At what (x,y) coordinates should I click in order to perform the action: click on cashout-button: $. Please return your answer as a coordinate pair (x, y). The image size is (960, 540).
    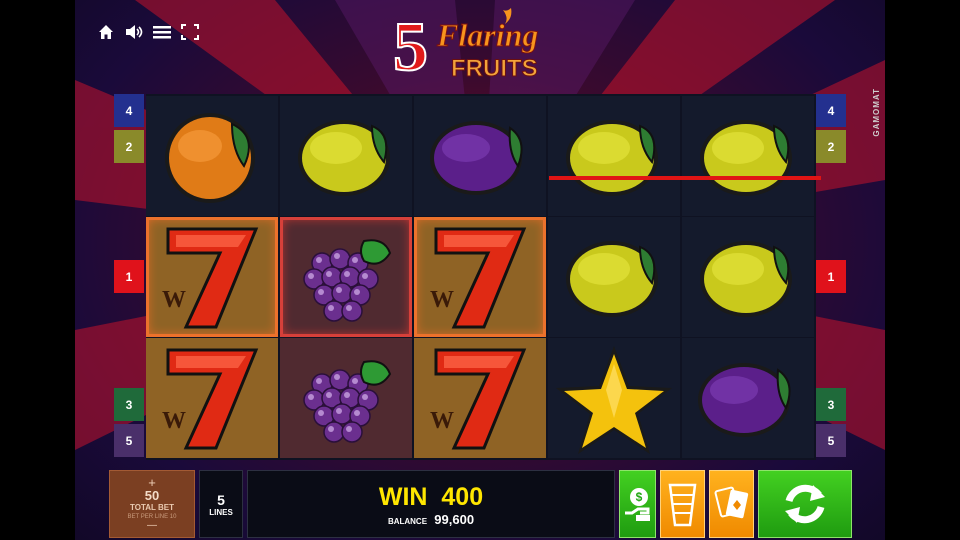
    Looking at the image, I should click on (637, 504).